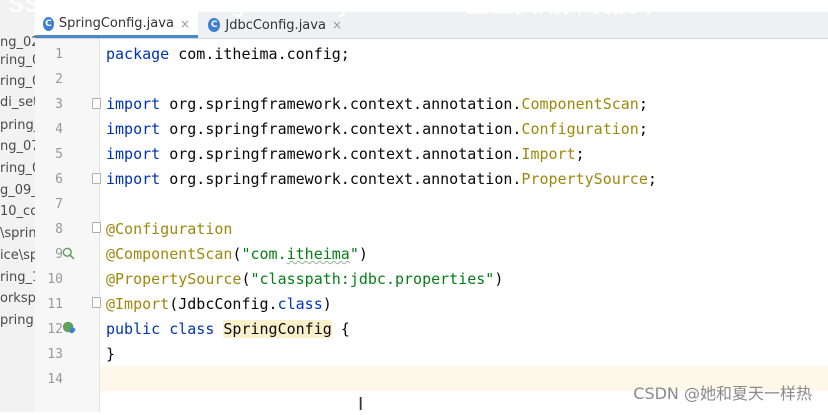 The height and width of the screenshot is (415, 828). I want to click on editor-gutter: 1 2 3 4 5 6 7 8 9 10 11 12 13 14, so click(67, 225).